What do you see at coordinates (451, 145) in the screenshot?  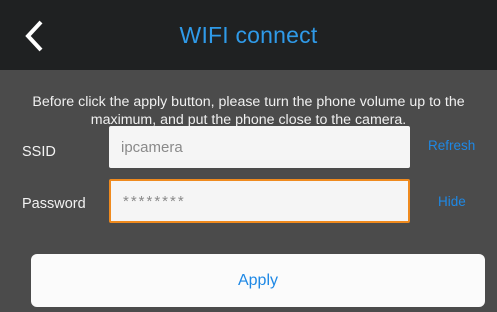 I see `refresh-button: Refresh` at bounding box center [451, 145].